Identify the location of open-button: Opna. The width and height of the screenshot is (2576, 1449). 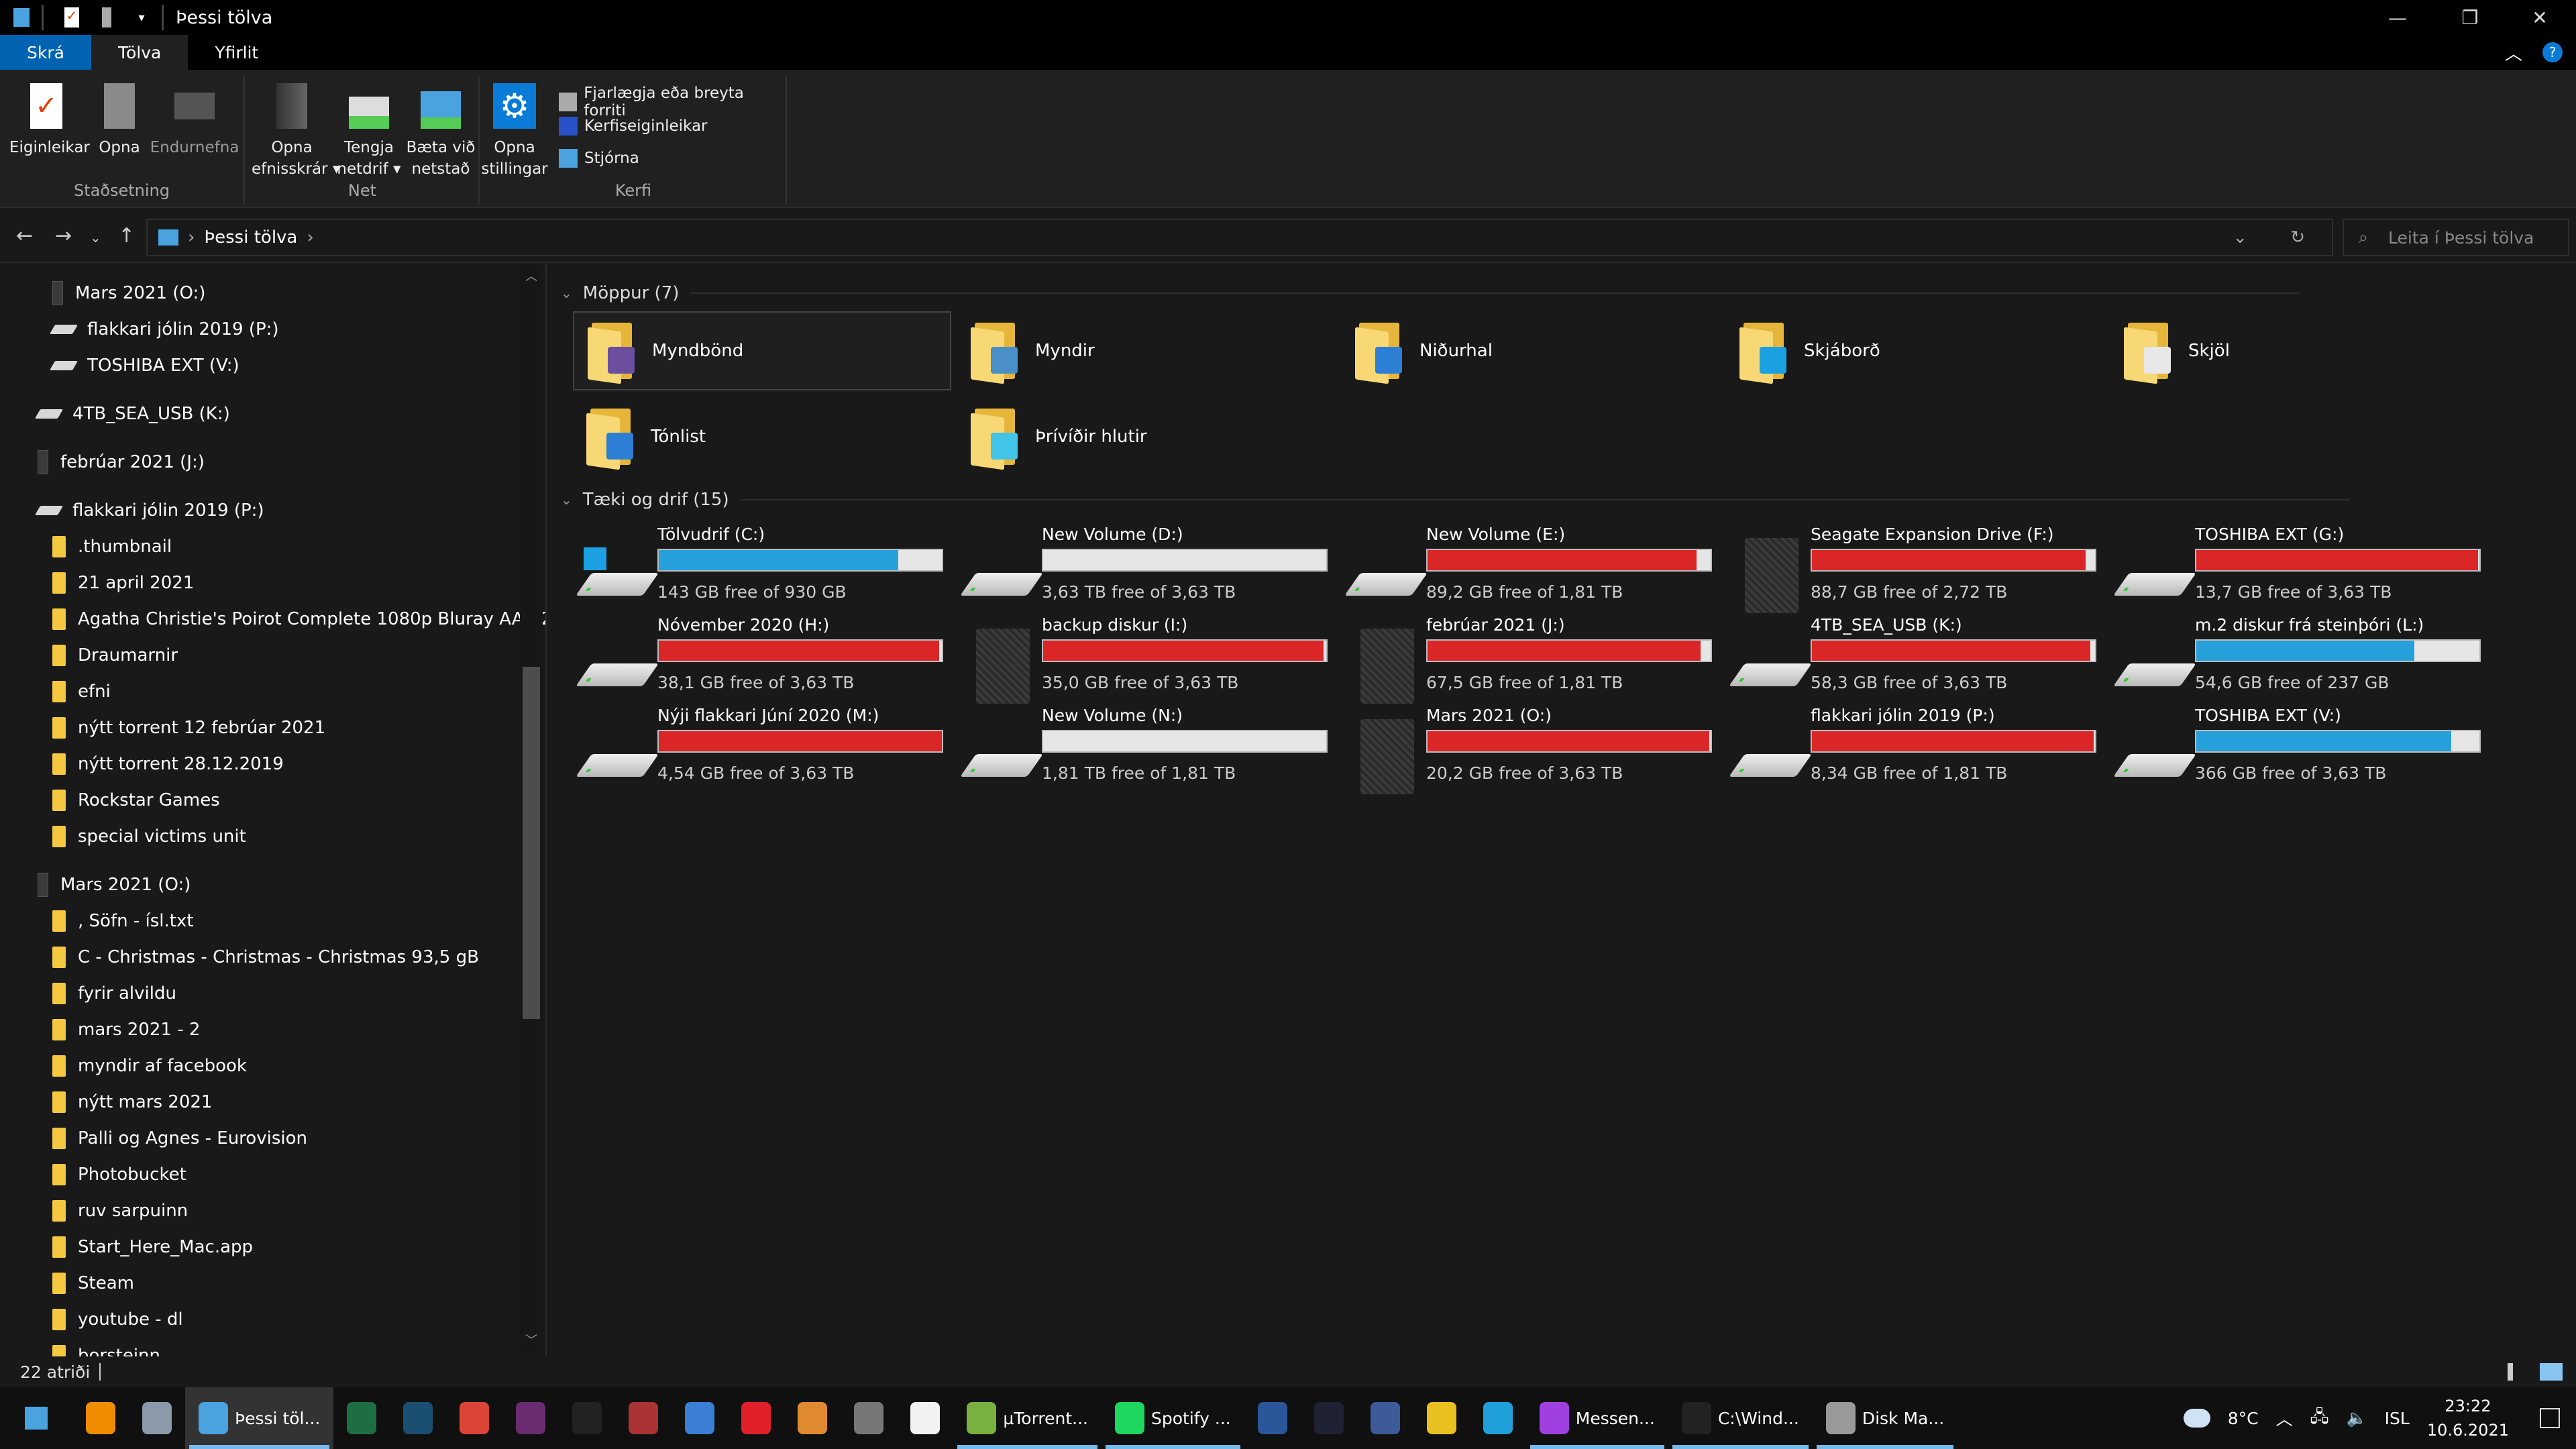
(119, 120).